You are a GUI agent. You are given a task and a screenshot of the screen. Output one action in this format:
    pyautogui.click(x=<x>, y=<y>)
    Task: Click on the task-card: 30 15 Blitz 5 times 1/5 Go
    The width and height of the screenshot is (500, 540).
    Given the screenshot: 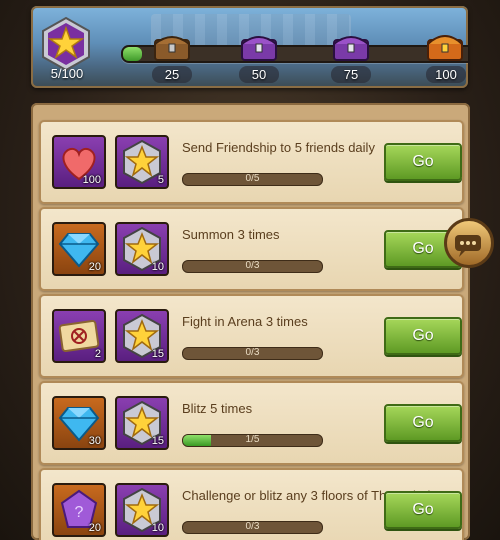 What is the action you would take?
    pyautogui.click(x=251, y=423)
    